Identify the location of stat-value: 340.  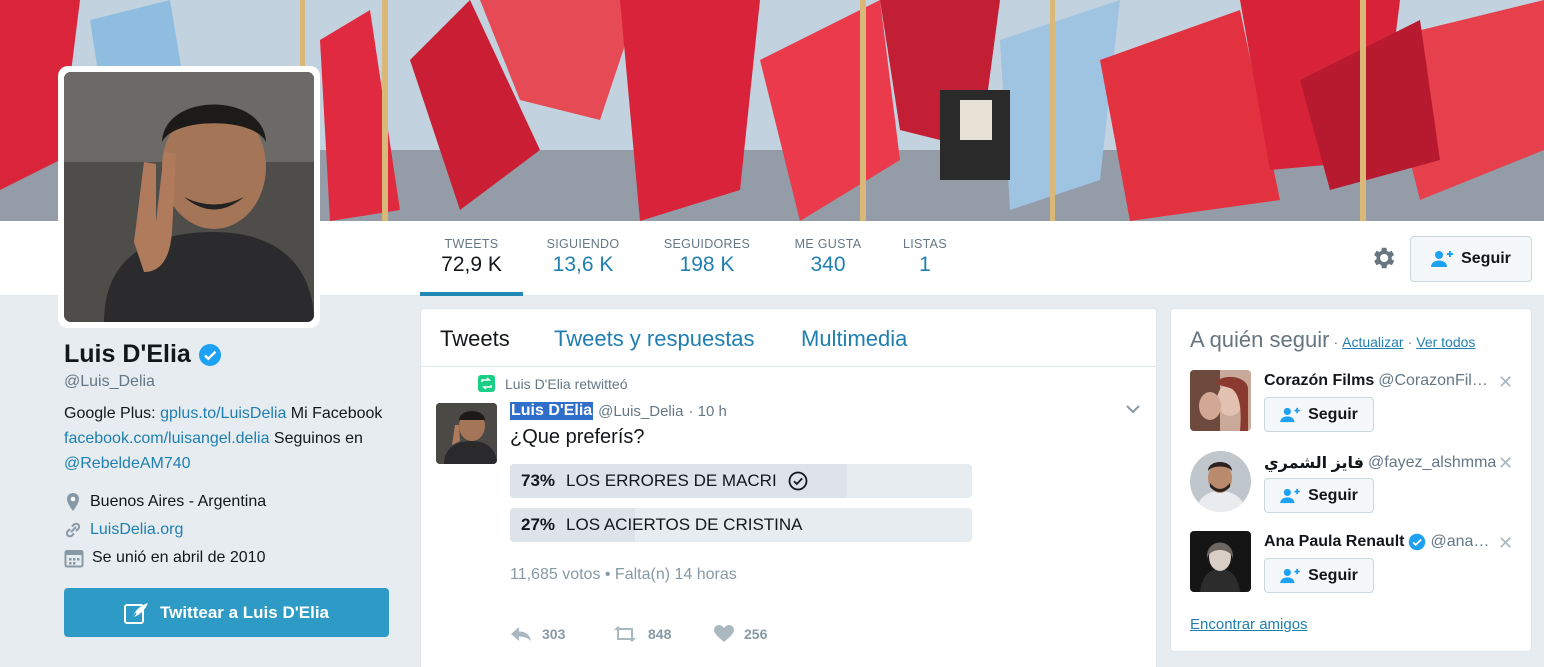
(828, 264).